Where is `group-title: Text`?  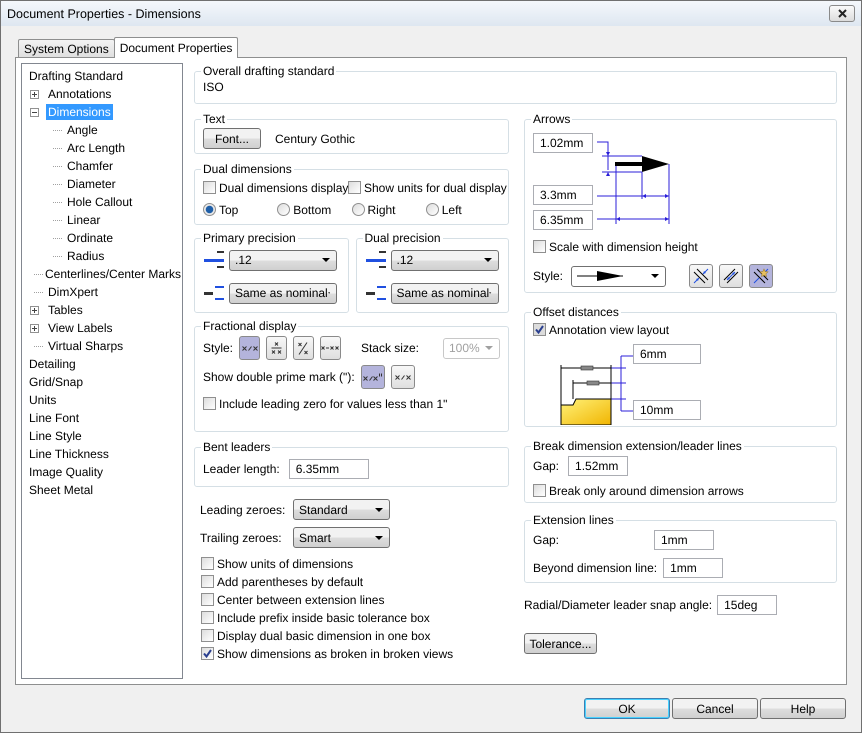
group-title: Text is located at coordinates (214, 119).